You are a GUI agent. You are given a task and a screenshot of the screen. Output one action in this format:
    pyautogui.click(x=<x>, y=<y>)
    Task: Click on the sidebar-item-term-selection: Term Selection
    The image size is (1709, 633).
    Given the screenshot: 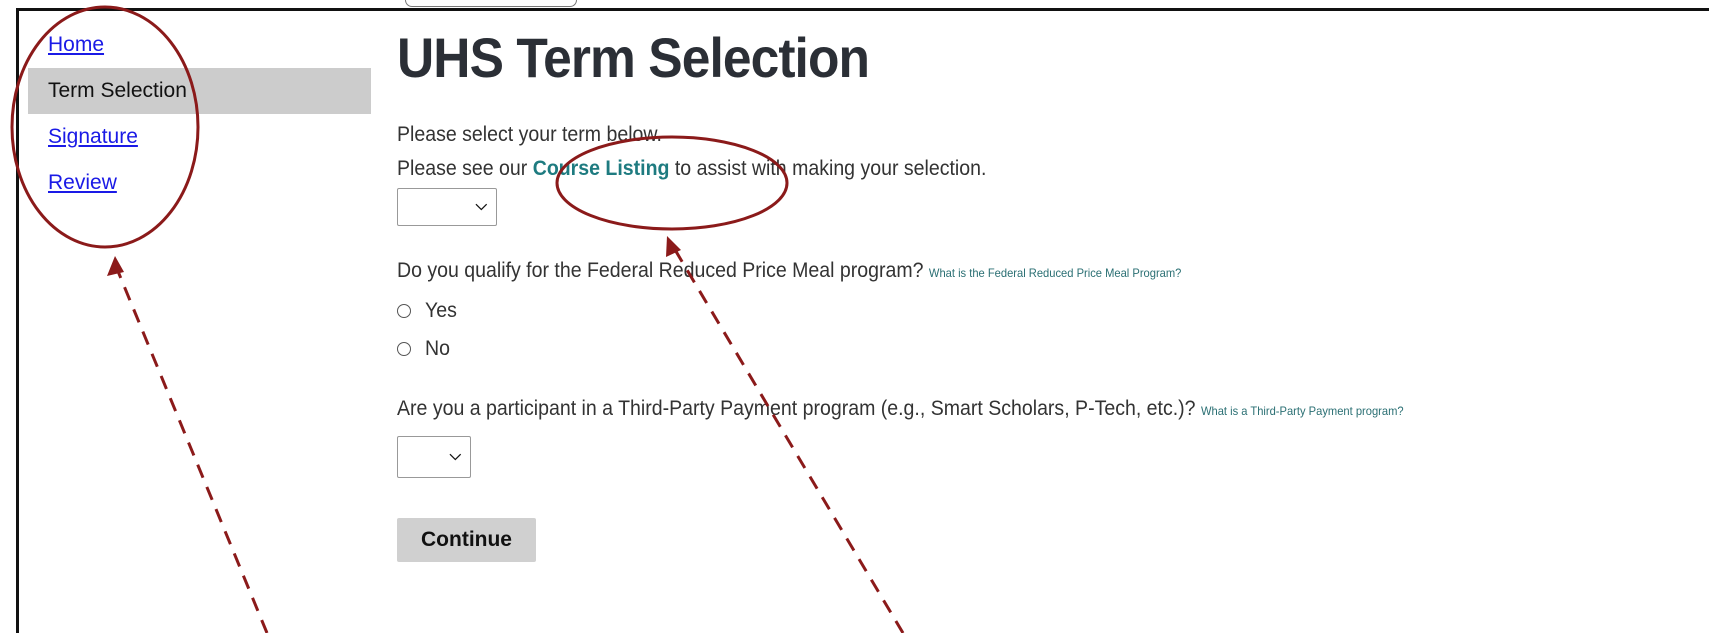 What is the action you would take?
    pyautogui.click(x=199, y=91)
    